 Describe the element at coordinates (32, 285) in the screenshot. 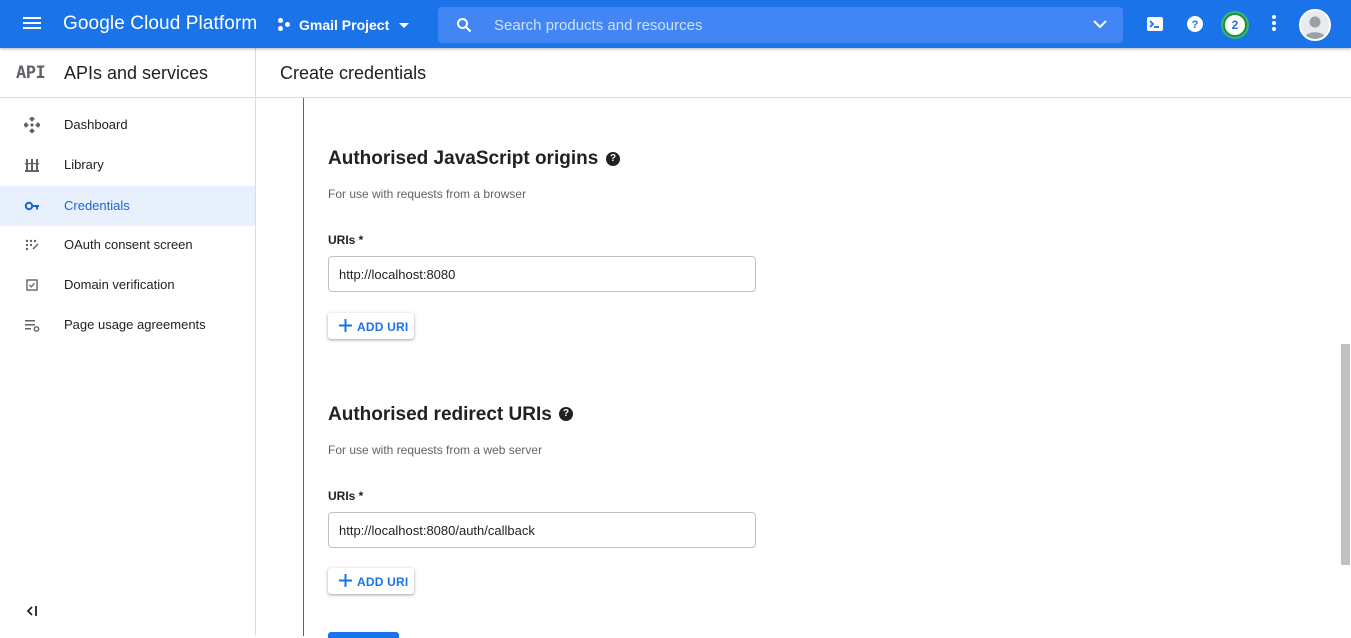

I see `checkbox-icon` at that location.